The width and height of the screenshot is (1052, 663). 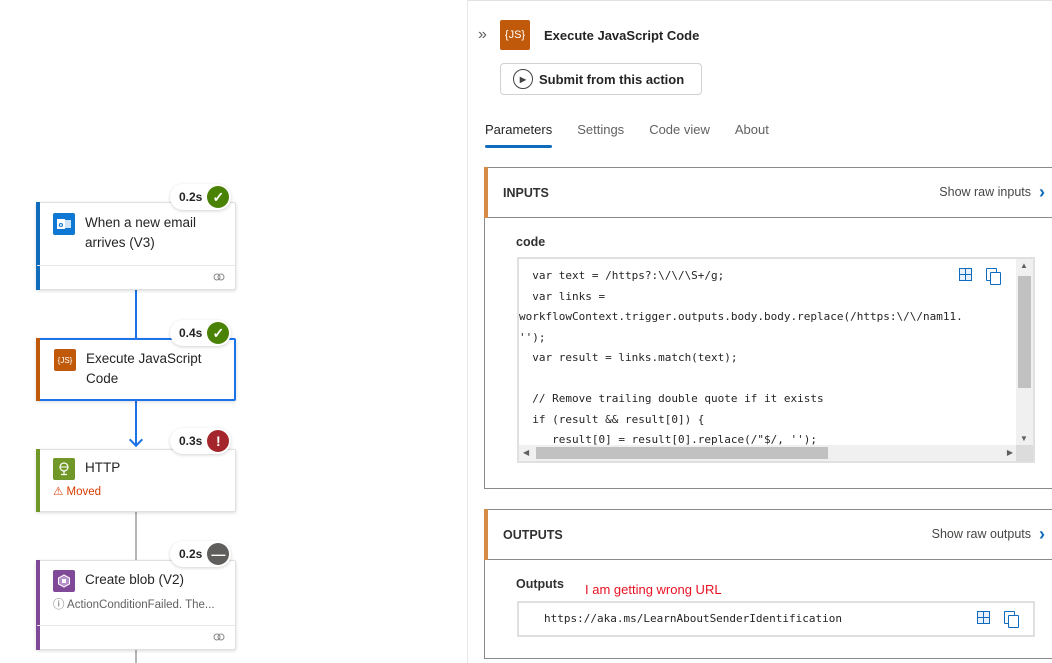 I want to click on panel-header: » {JS} Execute JavaScript Code, so click(x=588, y=35).